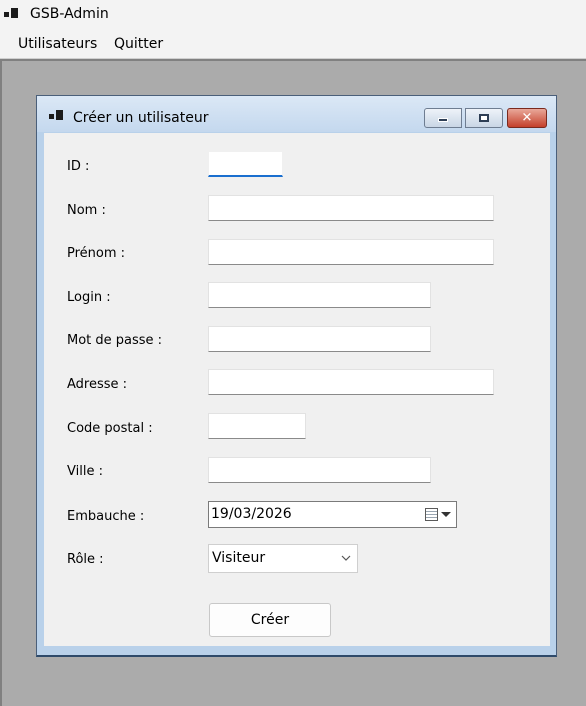 The height and width of the screenshot is (706, 586). I want to click on dropdown-arrow-icon, so click(446, 514).